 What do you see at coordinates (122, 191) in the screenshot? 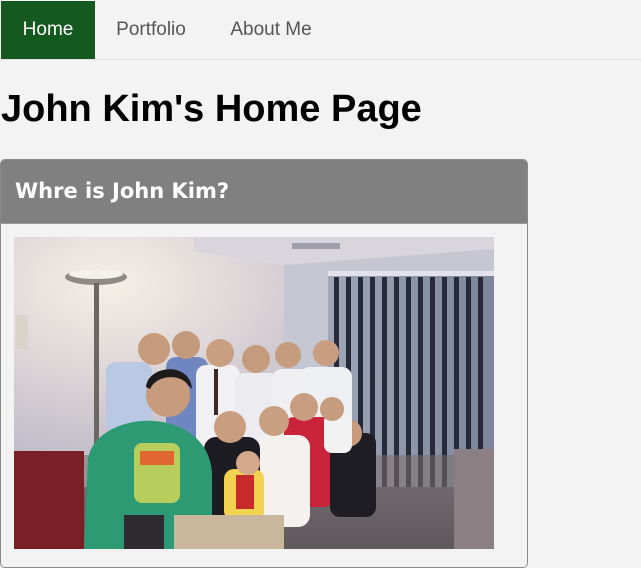
I see `card-title: Whre is John Kim?` at bounding box center [122, 191].